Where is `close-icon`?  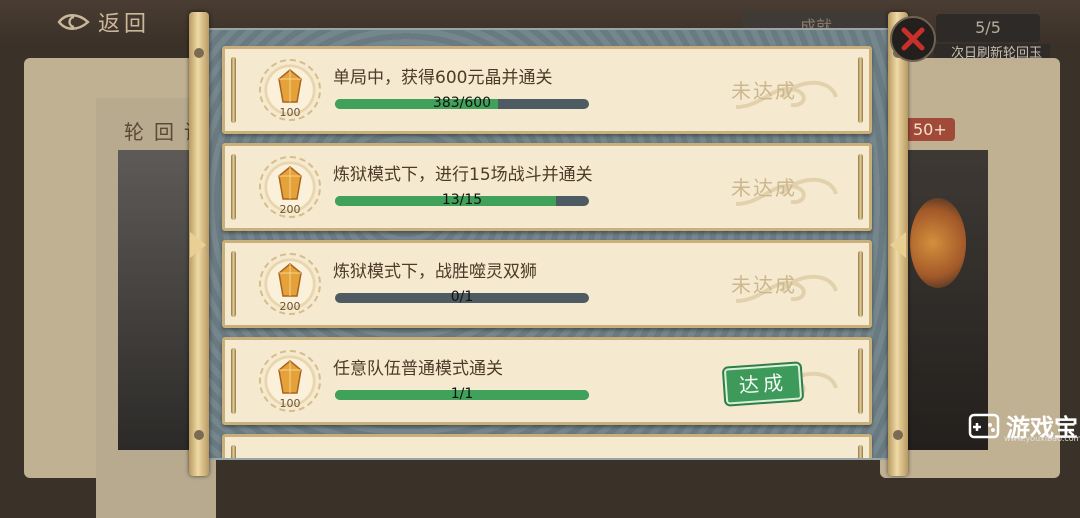
close-icon is located at coordinates (913, 39).